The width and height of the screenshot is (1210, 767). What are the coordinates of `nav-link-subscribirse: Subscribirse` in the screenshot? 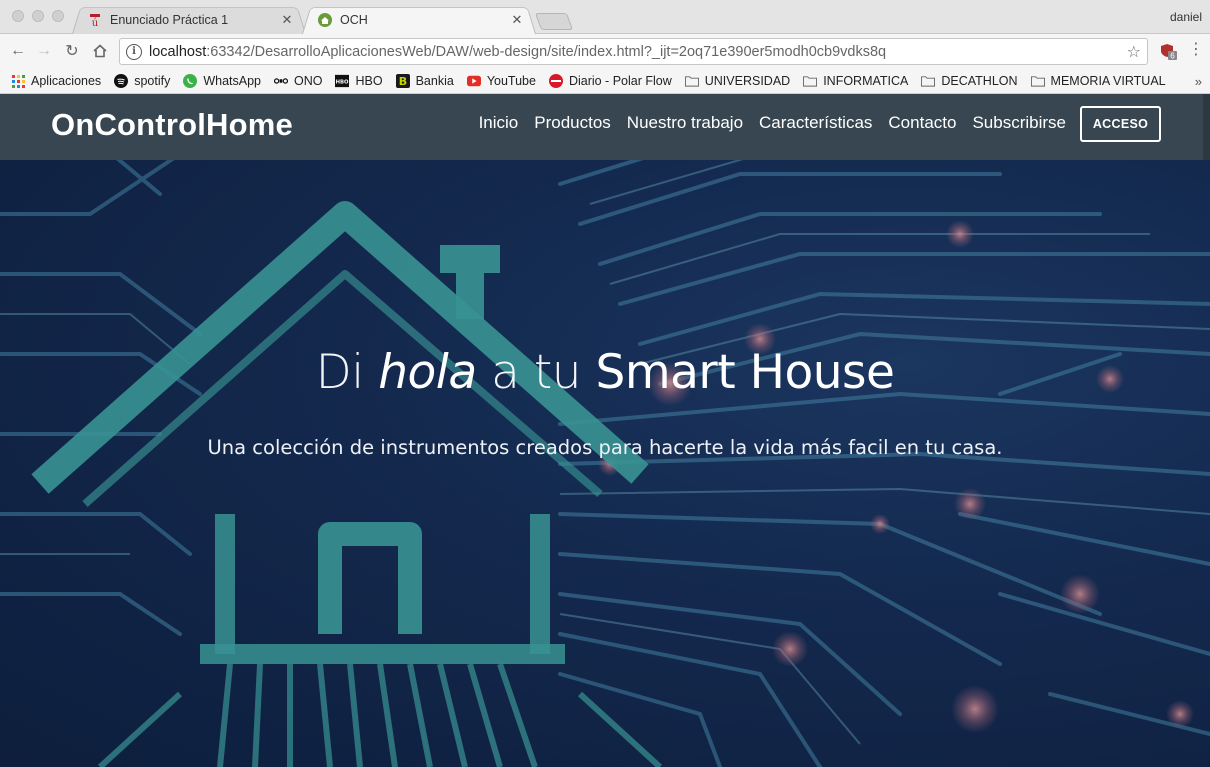 It's located at (1019, 123).